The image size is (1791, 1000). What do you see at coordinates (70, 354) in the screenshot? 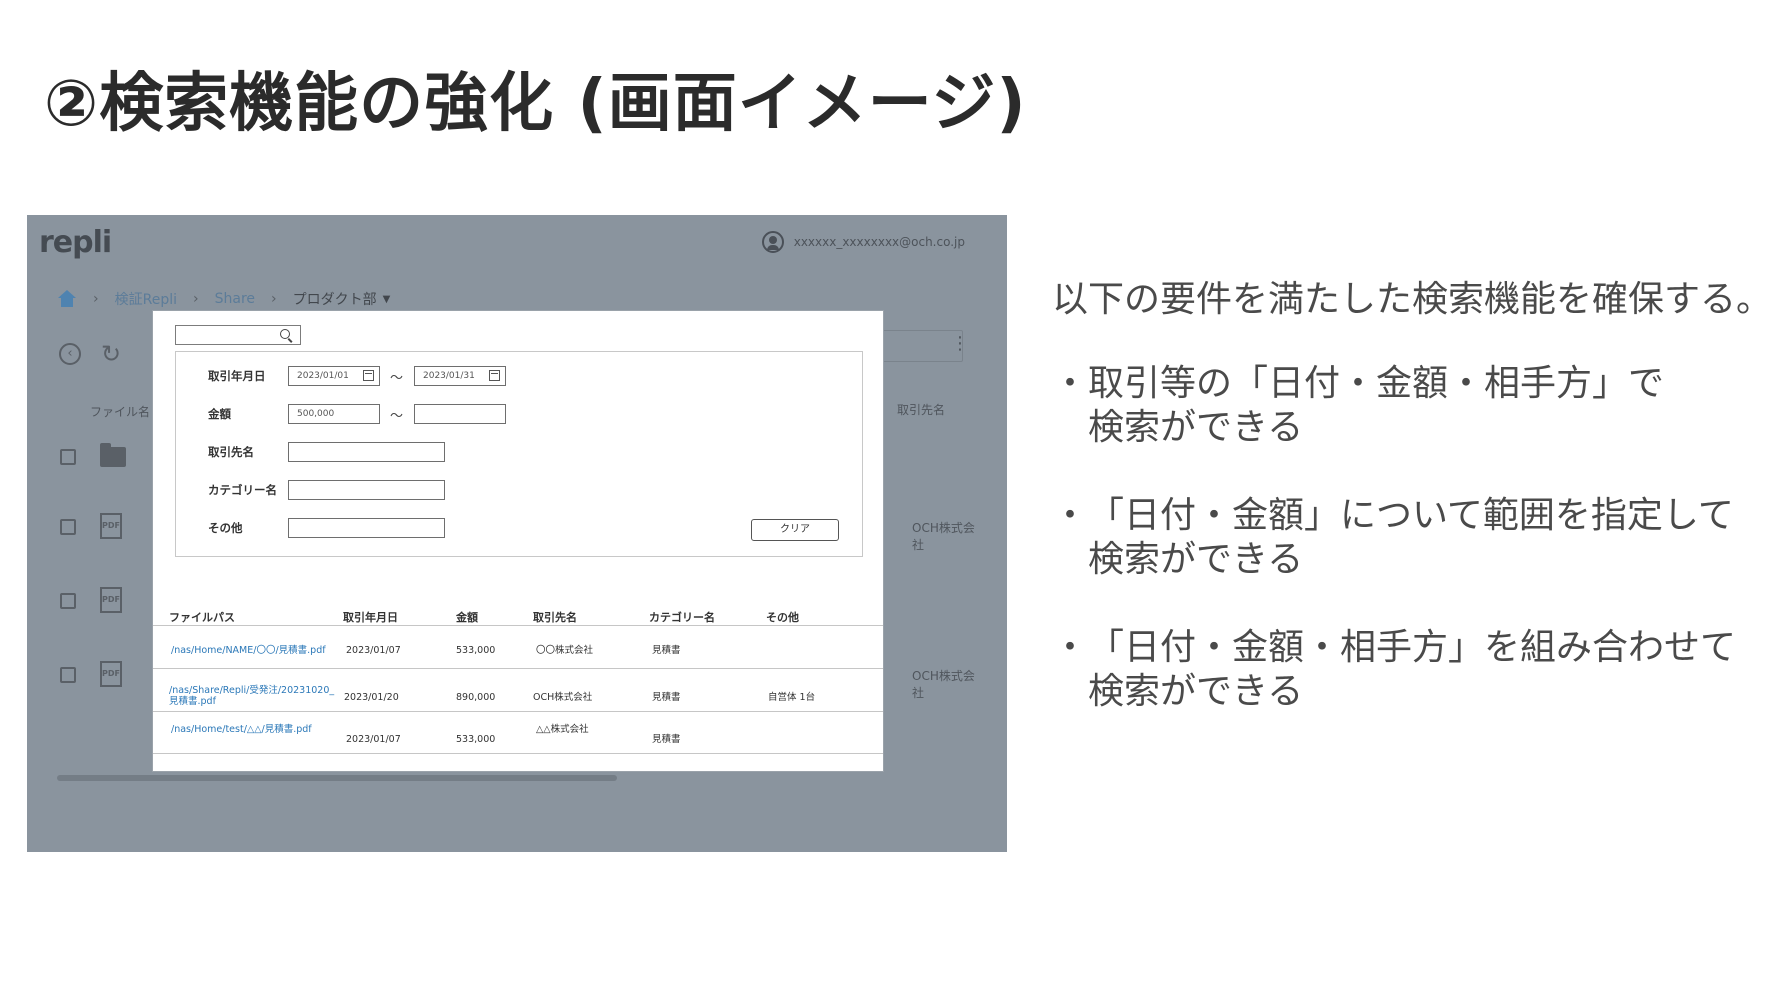
I see `back-icon: ‹` at bounding box center [70, 354].